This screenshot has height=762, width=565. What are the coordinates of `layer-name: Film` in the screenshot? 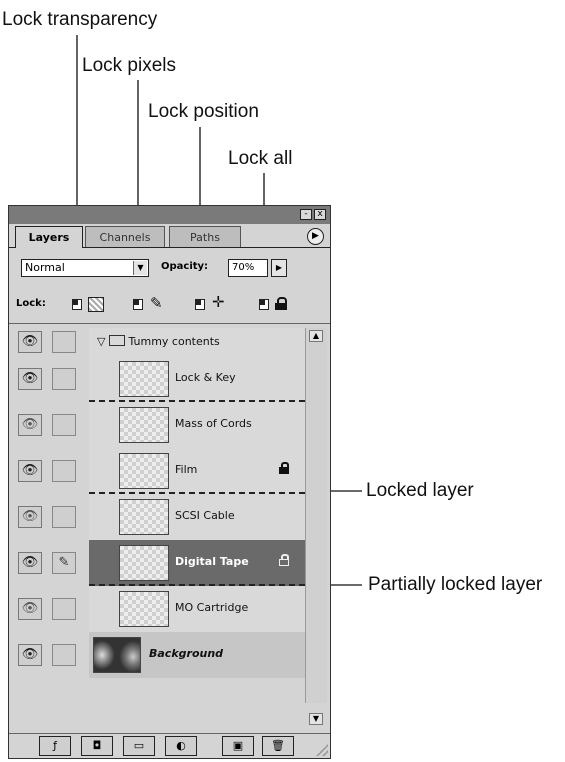 It's located at (186, 469).